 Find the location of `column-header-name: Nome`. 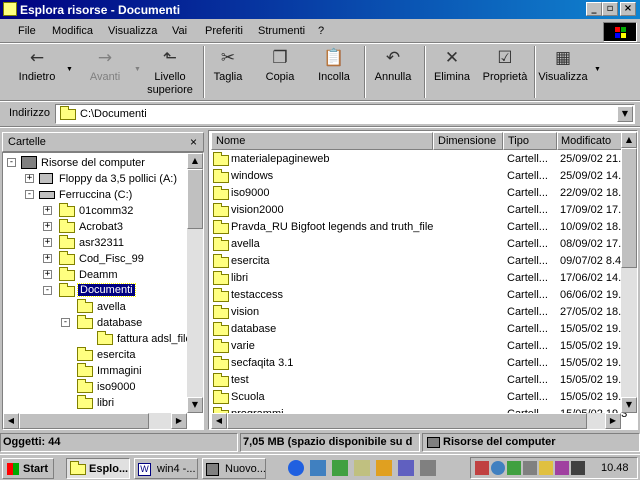

column-header-name: Nome is located at coordinates (322, 141).